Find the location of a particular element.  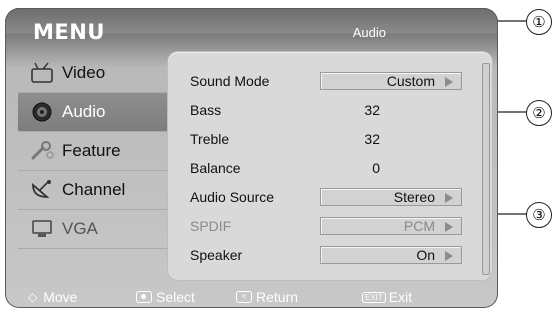

gear-icon is located at coordinates (42, 151).